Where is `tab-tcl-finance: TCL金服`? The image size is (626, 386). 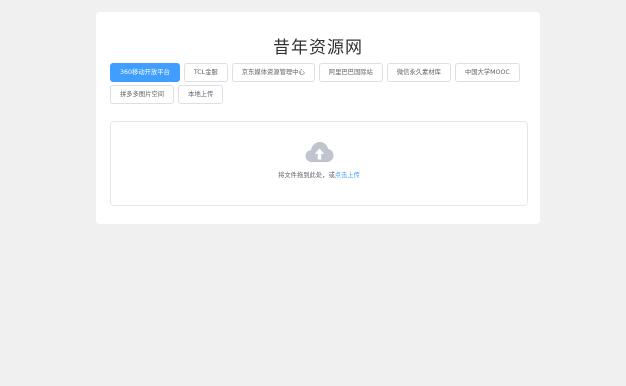 tab-tcl-finance: TCL金服 is located at coordinates (205, 72).